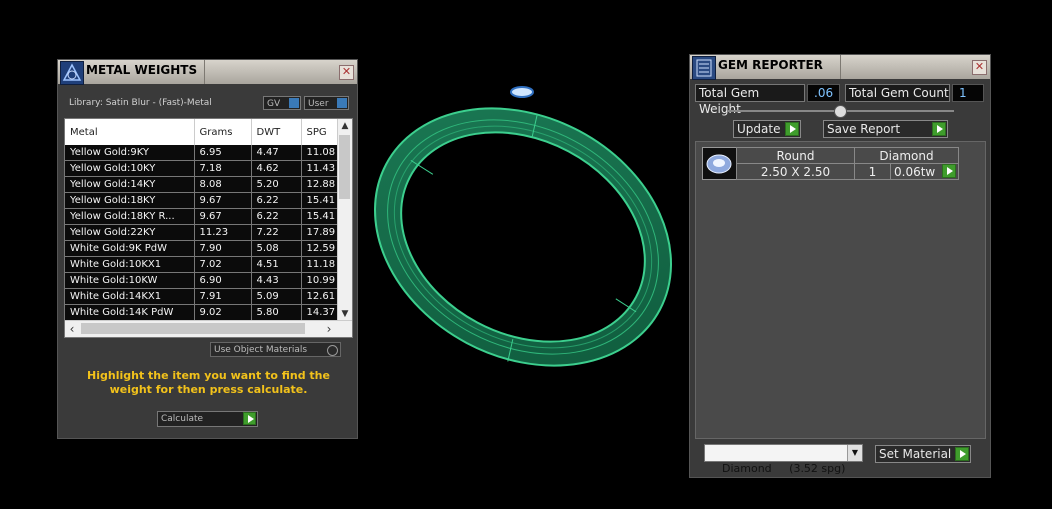  I want to click on gem-size: 2.50 X 2.50, so click(795, 171).